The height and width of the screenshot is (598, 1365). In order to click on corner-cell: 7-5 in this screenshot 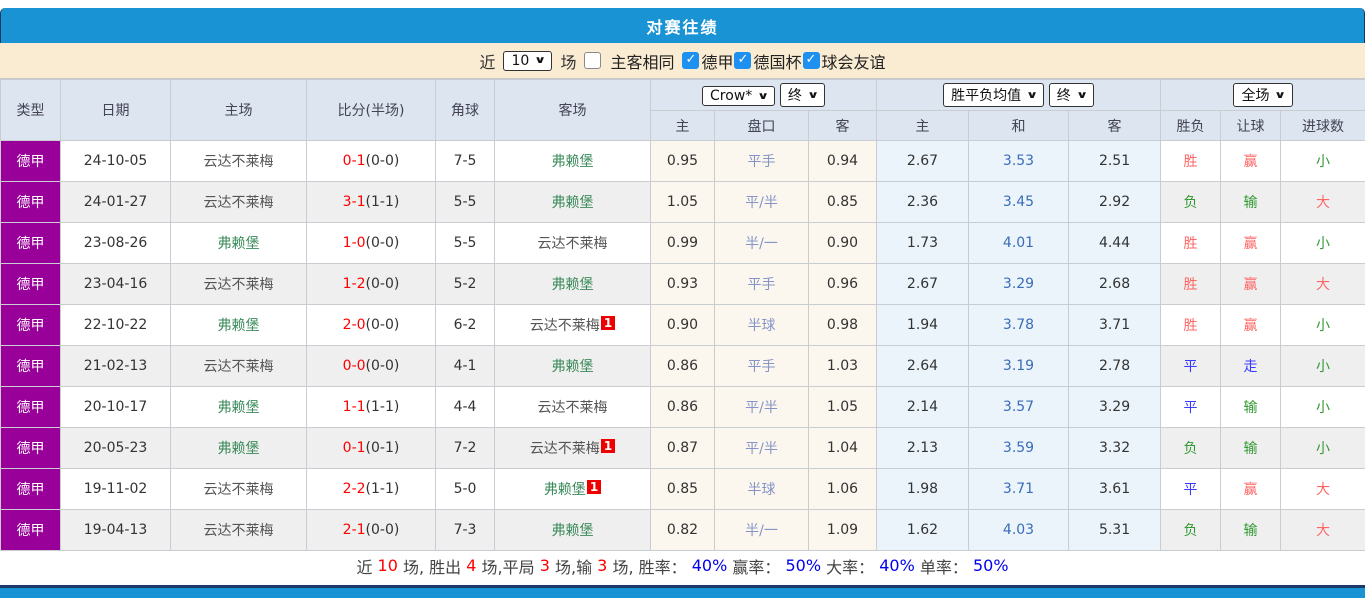, I will do `click(465, 161)`.